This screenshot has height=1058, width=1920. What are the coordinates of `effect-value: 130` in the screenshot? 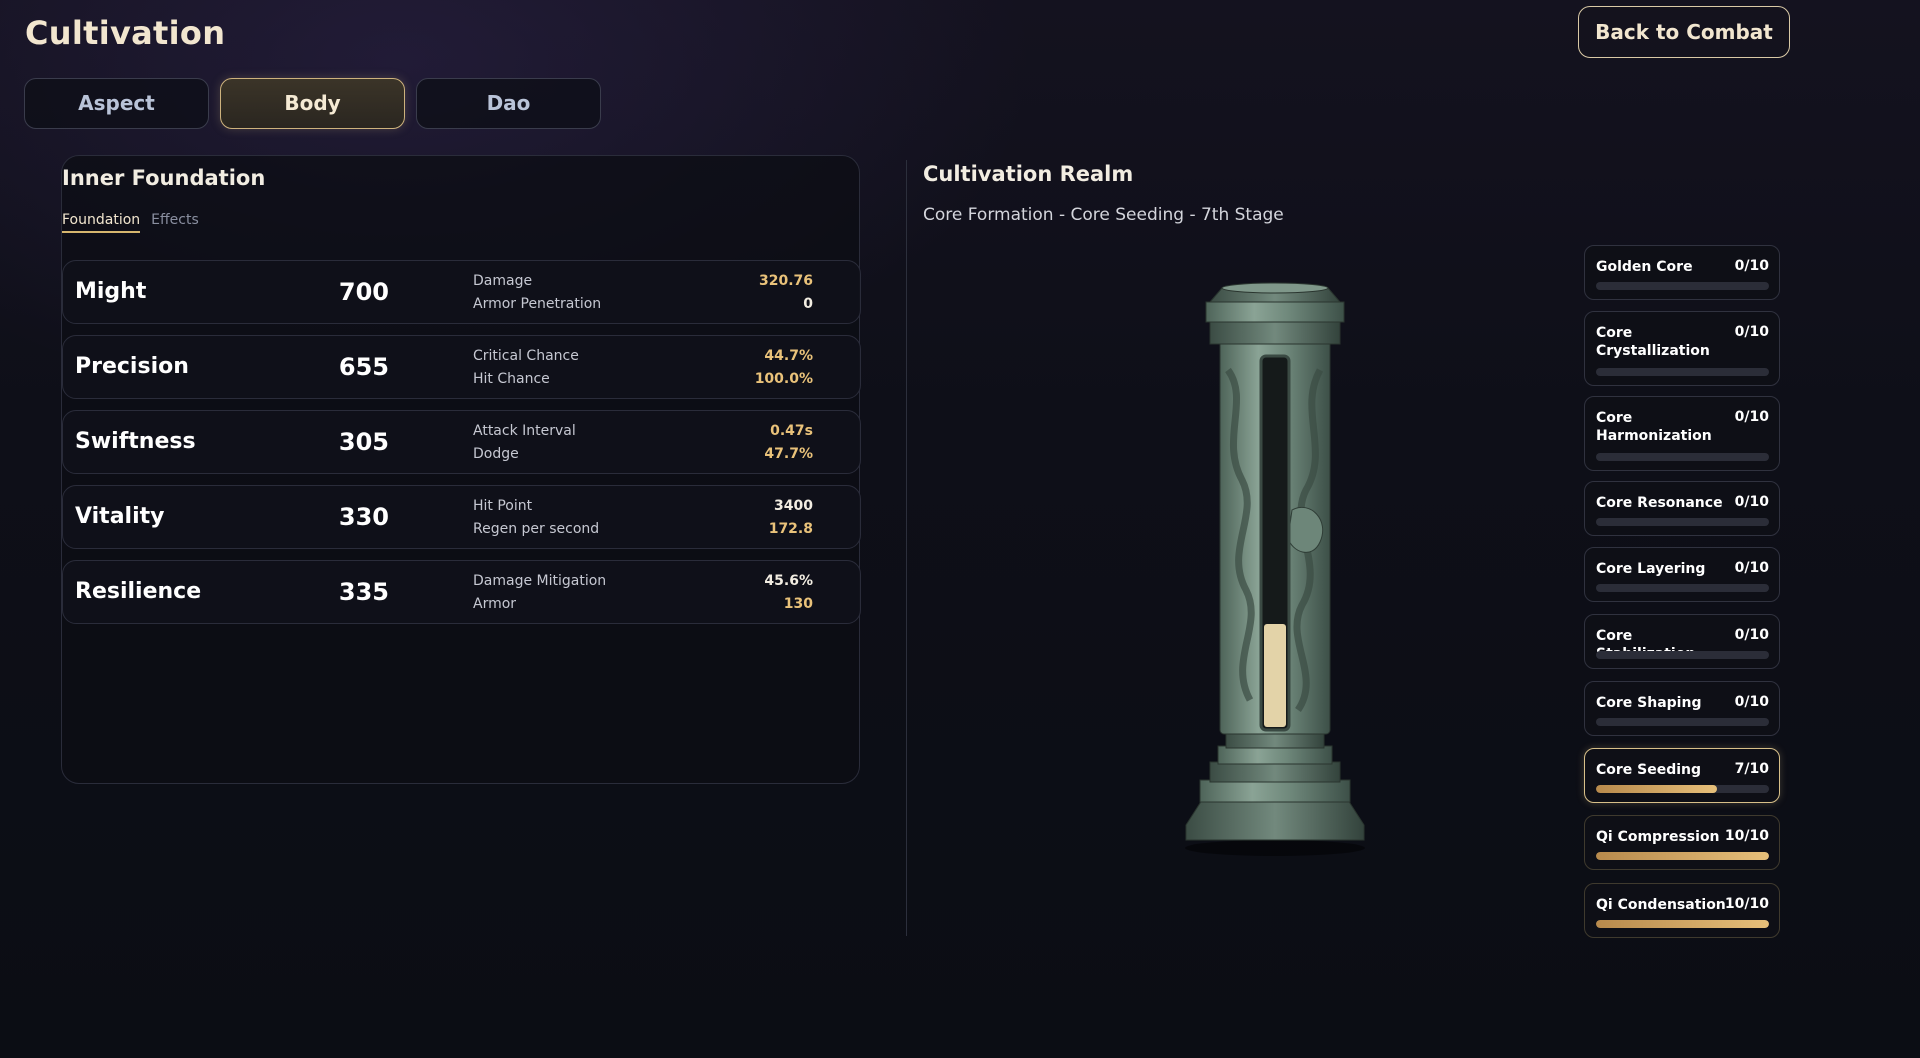 It's located at (798, 604).